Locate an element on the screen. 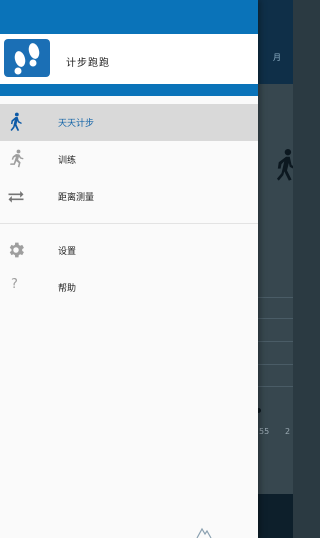 The width and height of the screenshot is (320, 538). drawer-header: 计步跑跑 is located at coordinates (129, 59).